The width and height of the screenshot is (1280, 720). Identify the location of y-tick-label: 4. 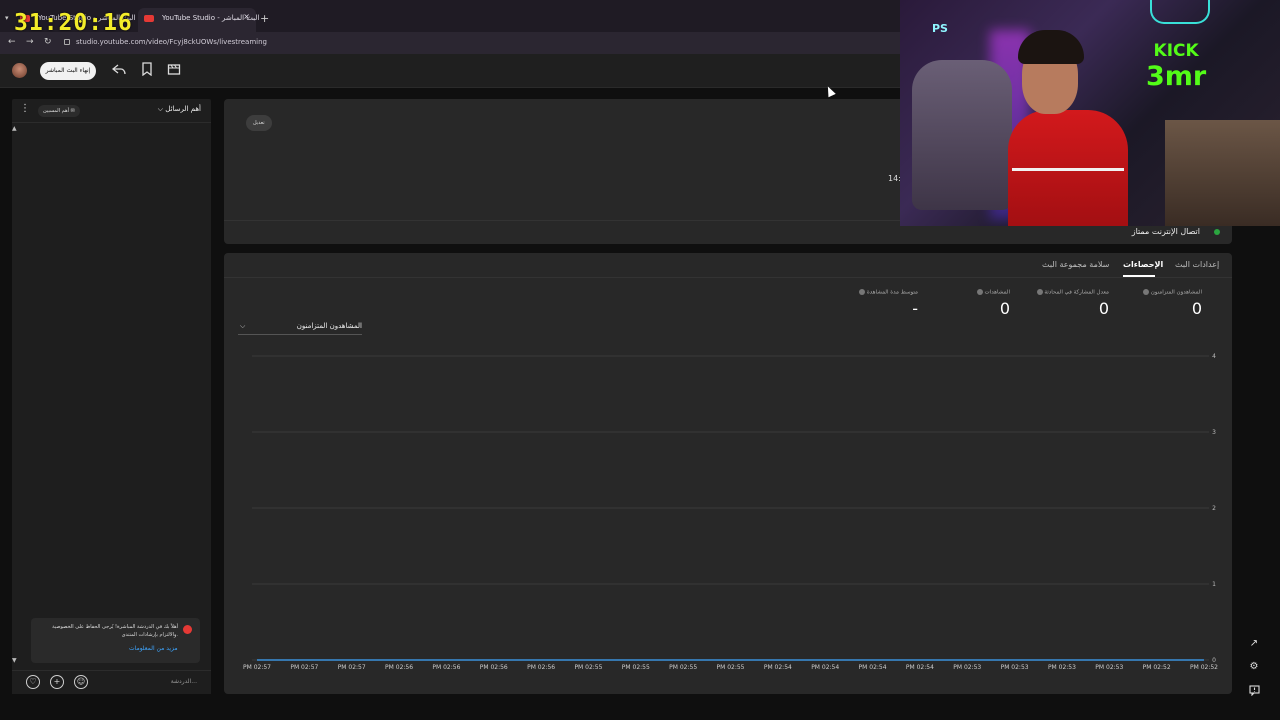
(1214, 356).